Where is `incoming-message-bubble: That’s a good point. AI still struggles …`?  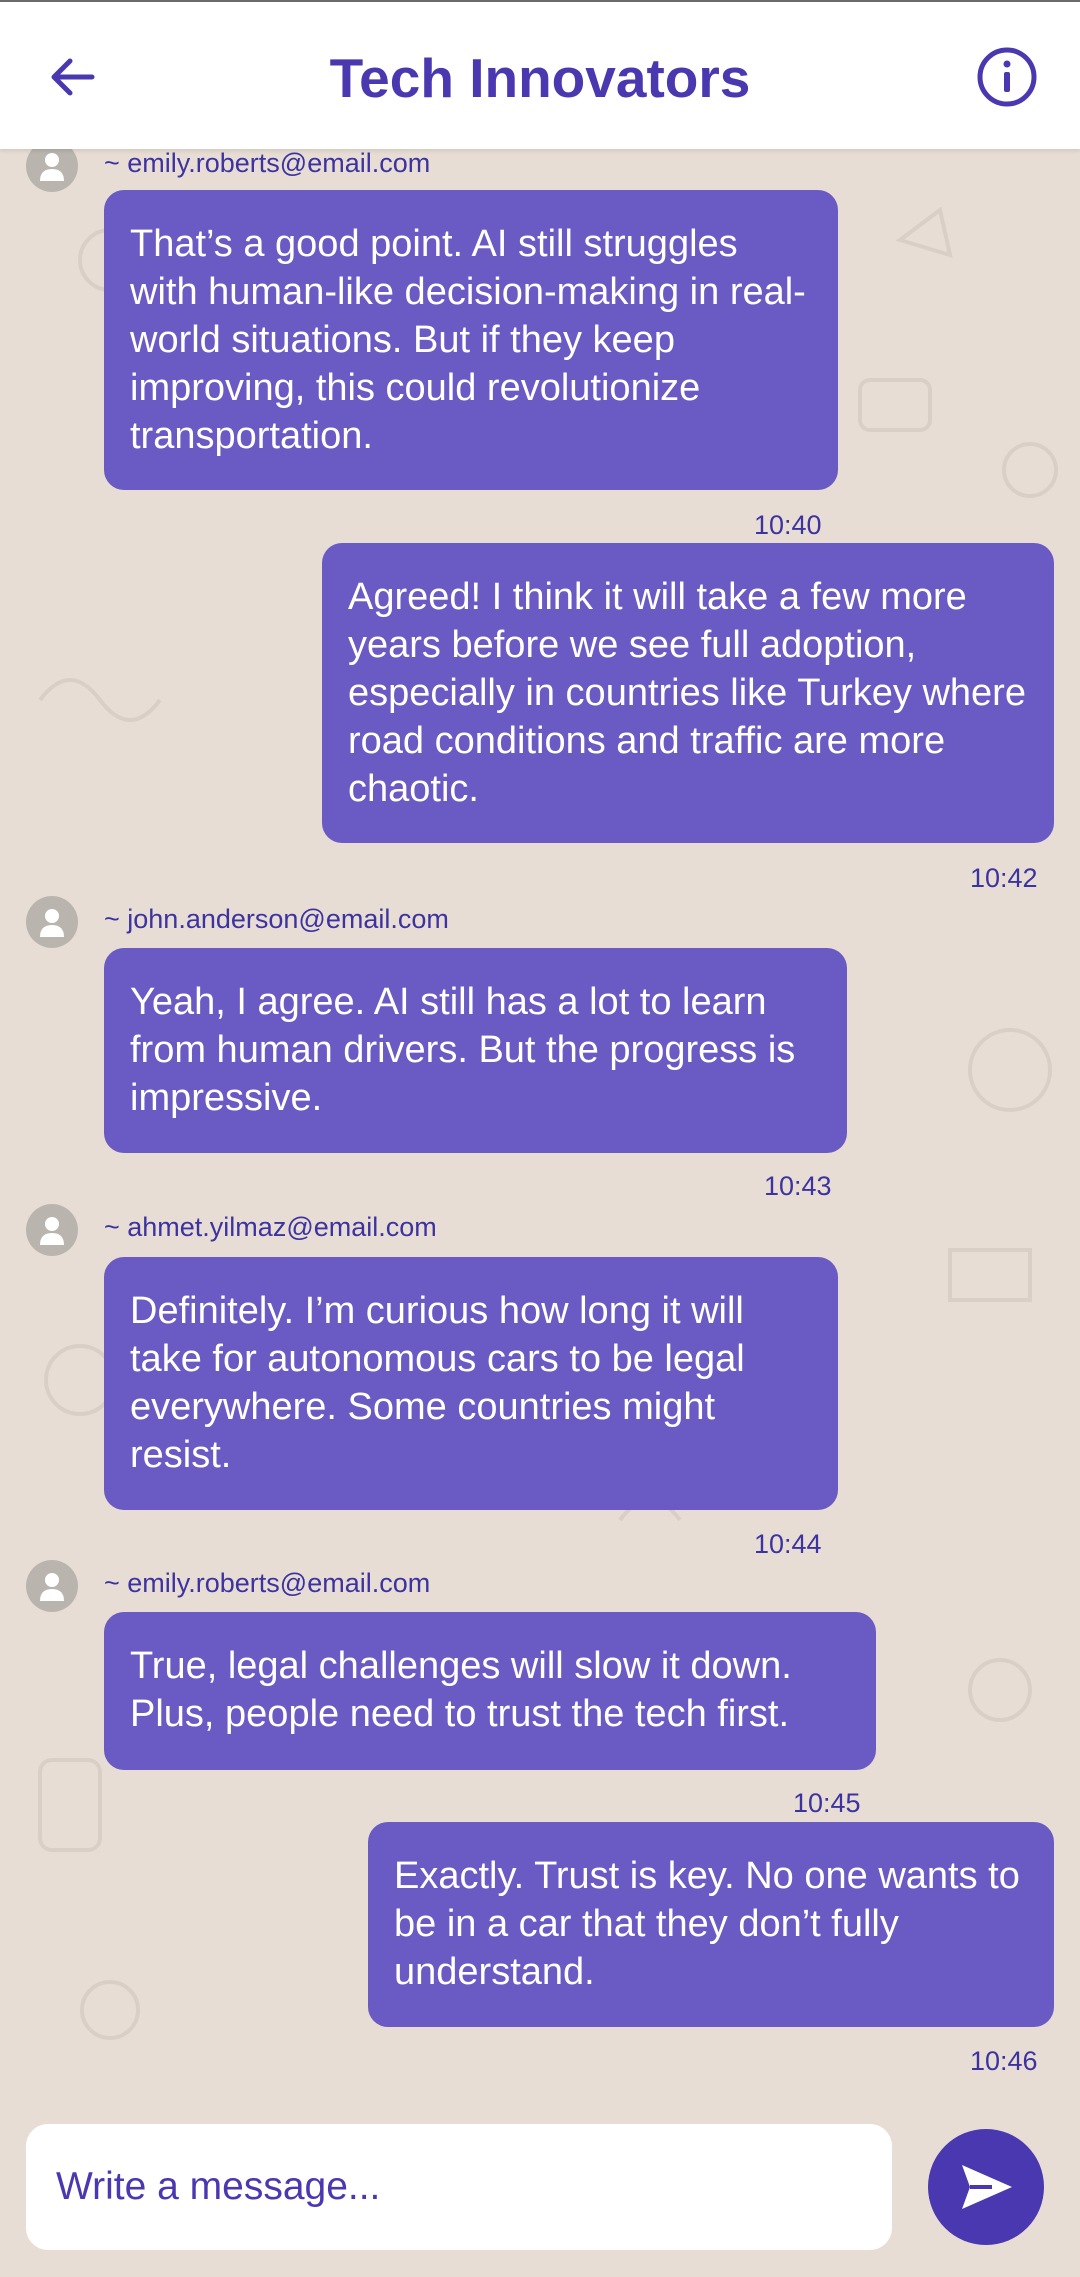 incoming-message-bubble: That’s a good point. AI still struggles … is located at coordinates (471, 340).